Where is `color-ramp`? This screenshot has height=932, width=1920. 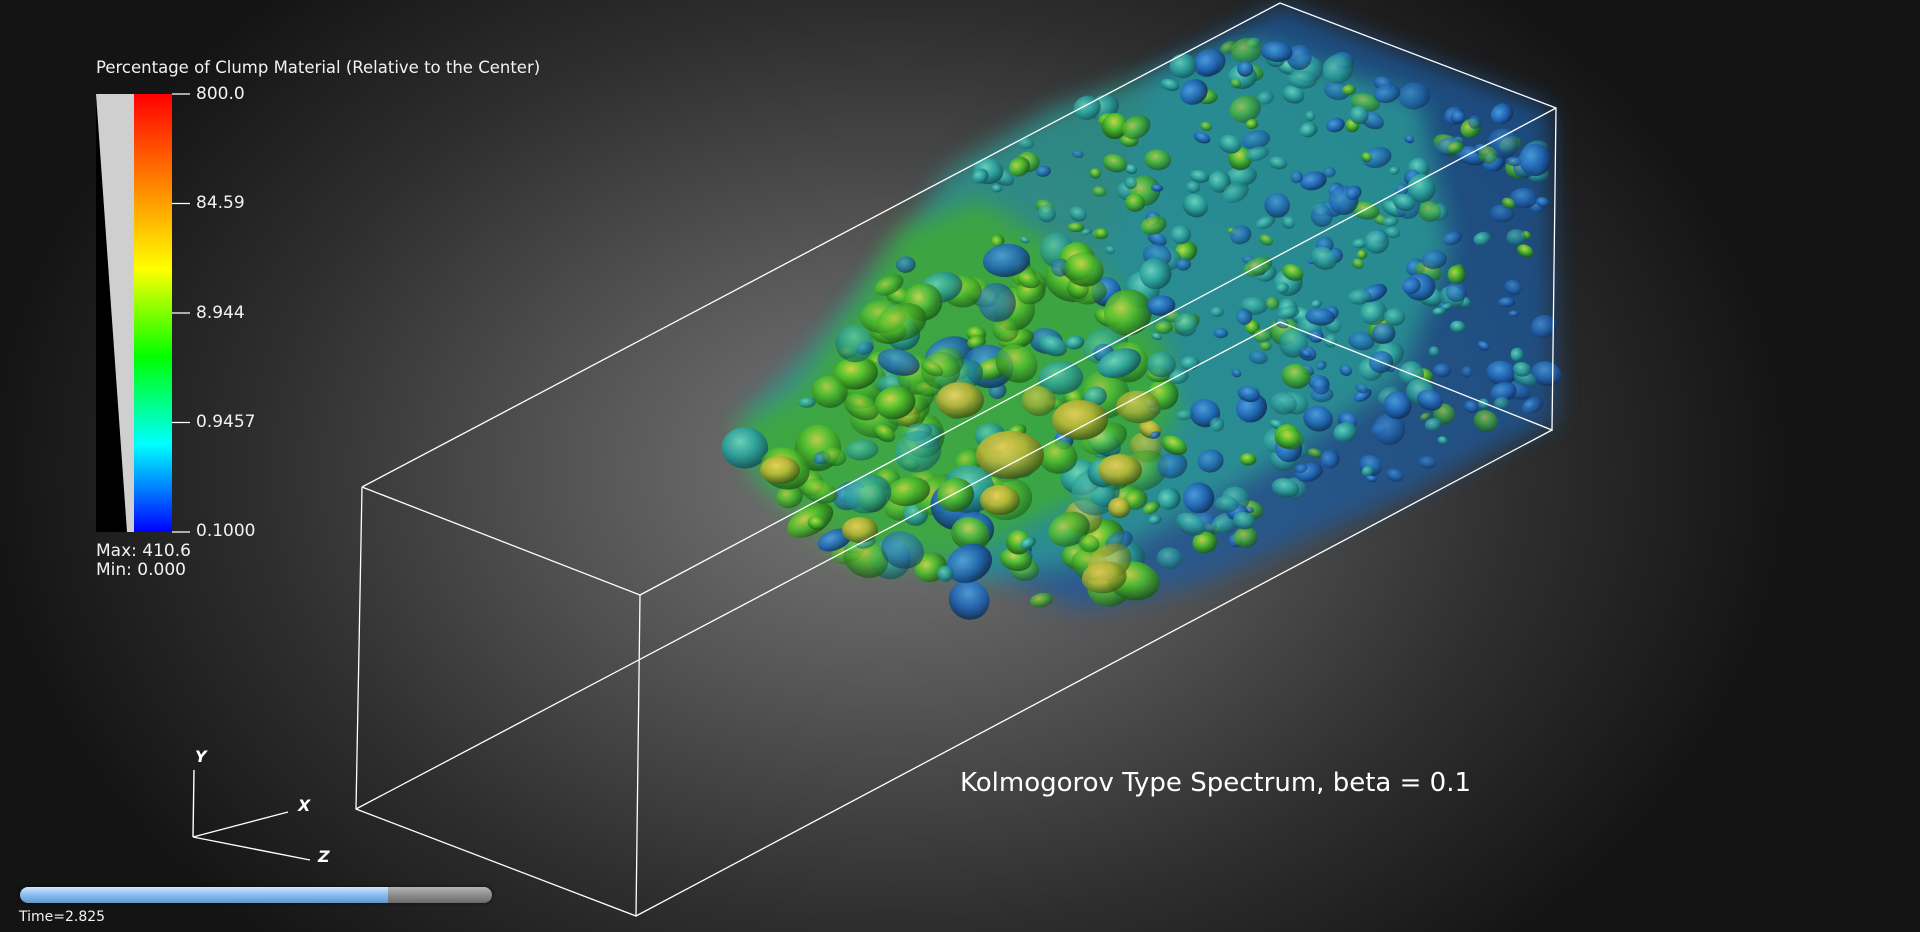 color-ramp is located at coordinates (153, 313).